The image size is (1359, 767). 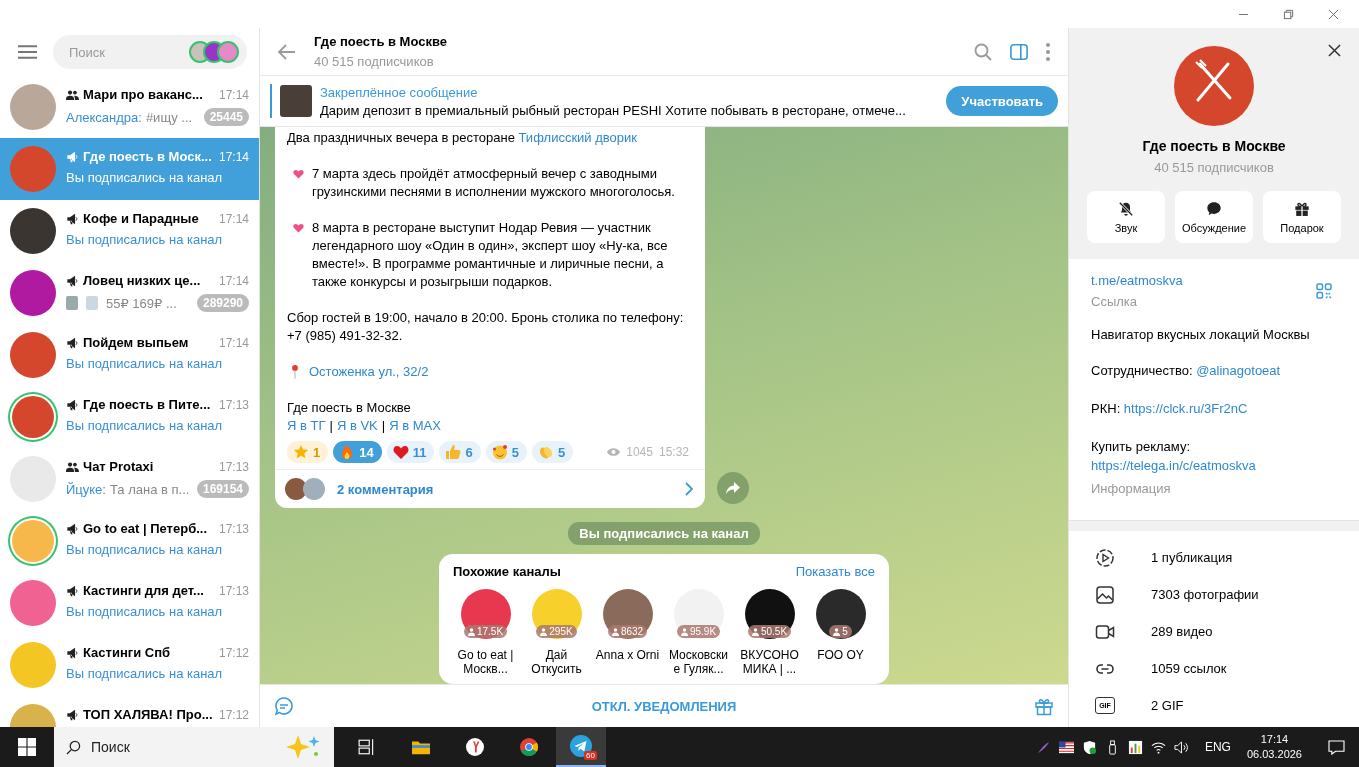 What do you see at coordinates (1274, 739) in the screenshot?
I see `clock-time: 17:14` at bounding box center [1274, 739].